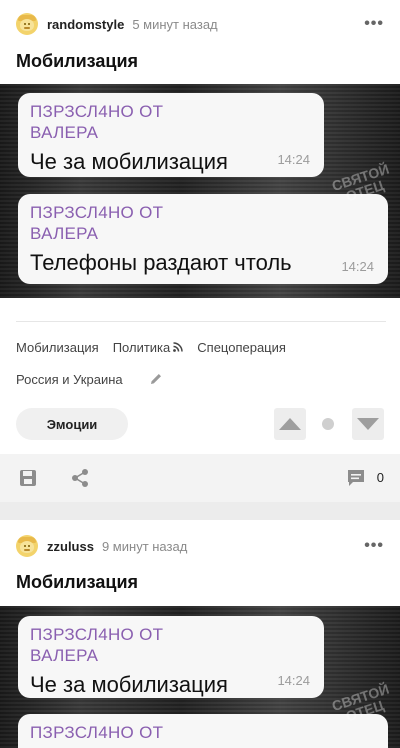 This screenshot has height=748, width=400. Describe the element at coordinates (175, 24) in the screenshot. I see `post-time: 5 минут назад` at that location.